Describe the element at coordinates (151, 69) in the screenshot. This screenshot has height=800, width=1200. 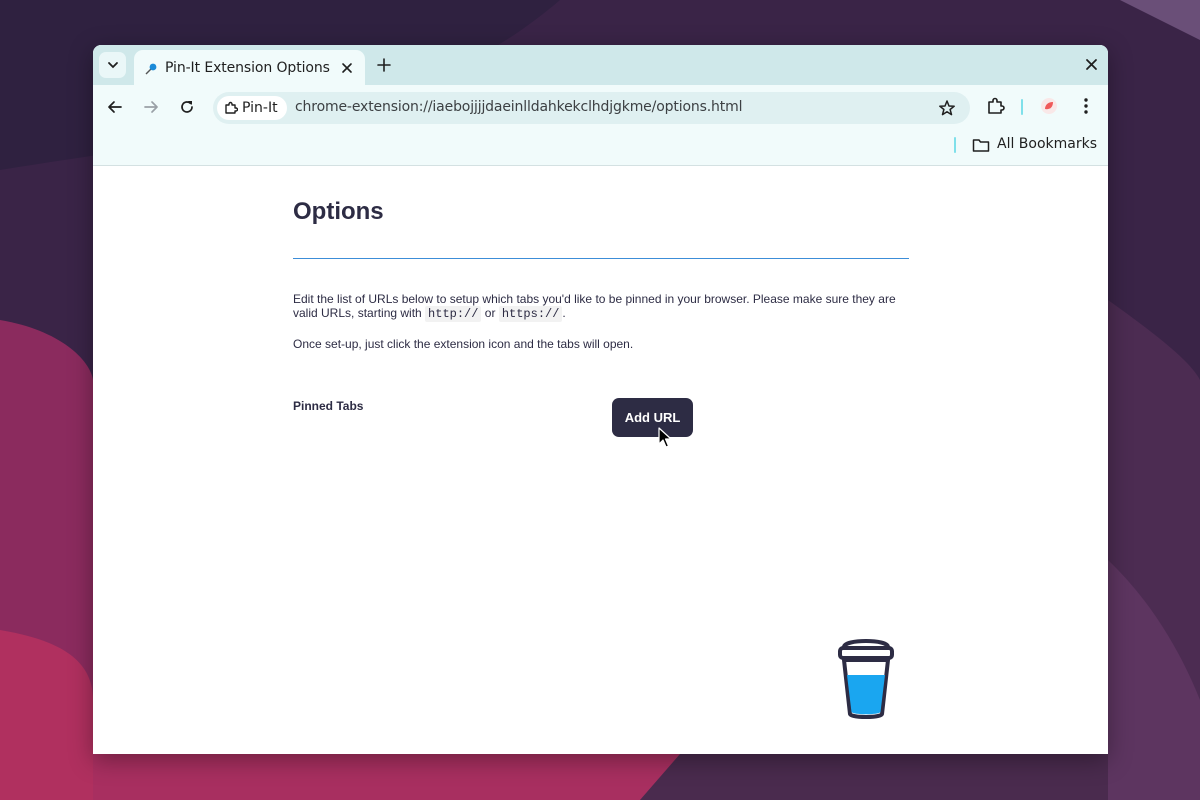
I see `pin-icon` at that location.